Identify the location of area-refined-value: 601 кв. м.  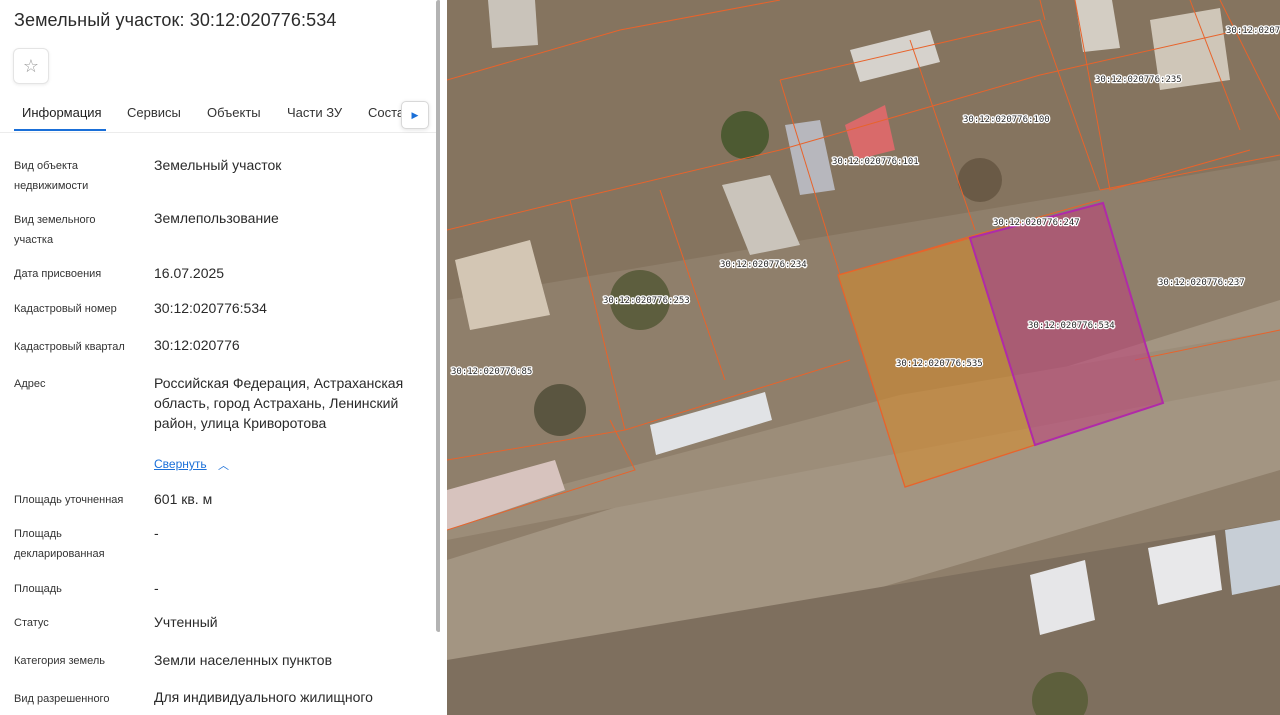
(183, 499).